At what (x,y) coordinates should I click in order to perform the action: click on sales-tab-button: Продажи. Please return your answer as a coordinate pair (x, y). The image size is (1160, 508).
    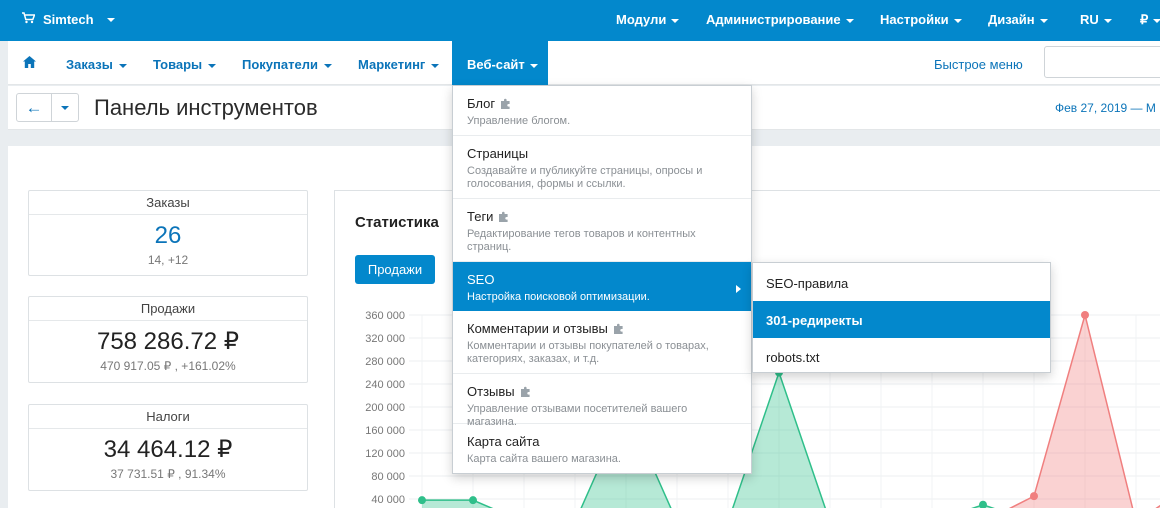
    Looking at the image, I should click on (395, 269).